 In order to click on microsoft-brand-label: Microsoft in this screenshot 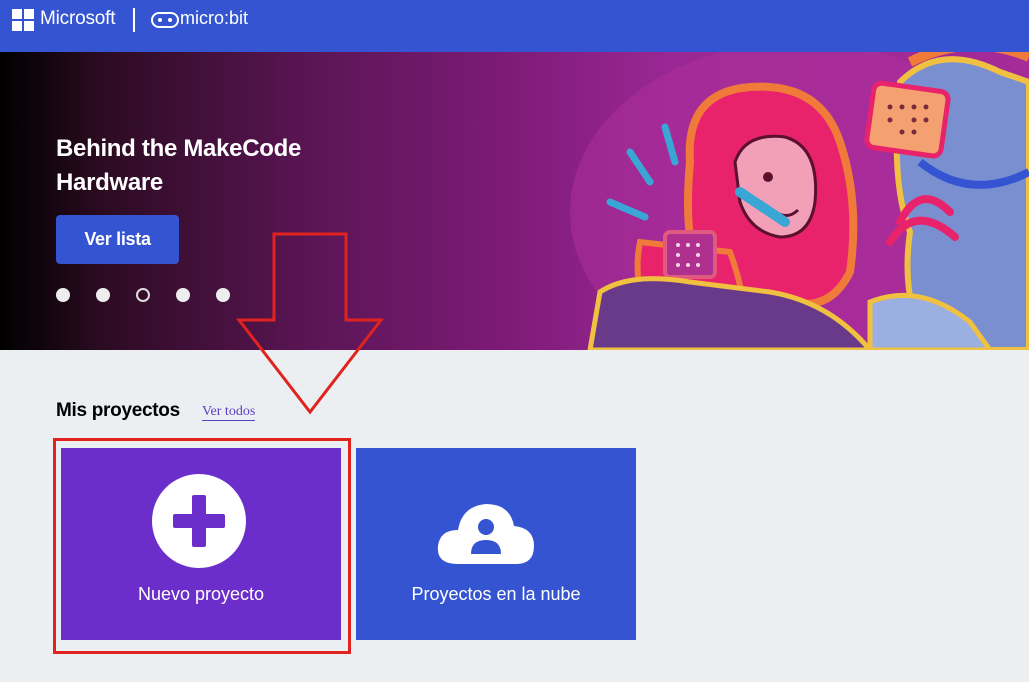, I will do `click(77, 19)`.